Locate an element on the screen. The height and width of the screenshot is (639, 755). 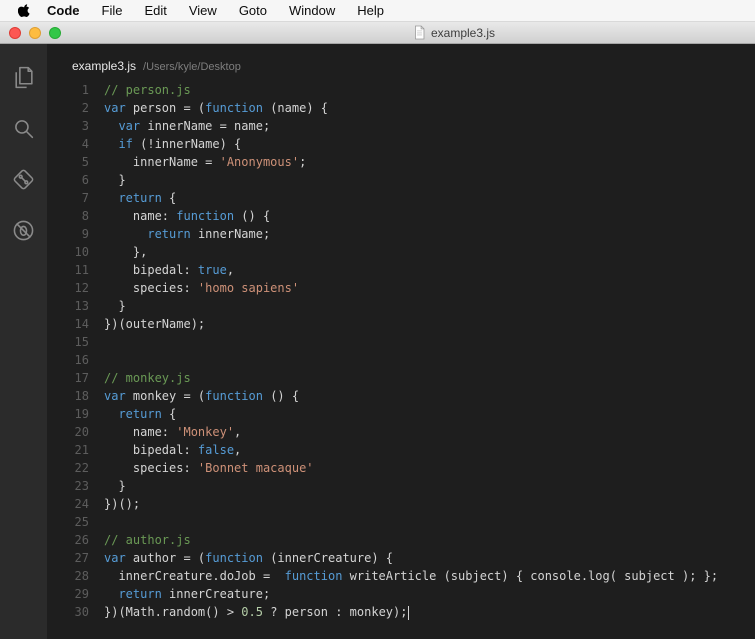
code-line: 4 if (!innerName) { is located at coordinates (401, 144).